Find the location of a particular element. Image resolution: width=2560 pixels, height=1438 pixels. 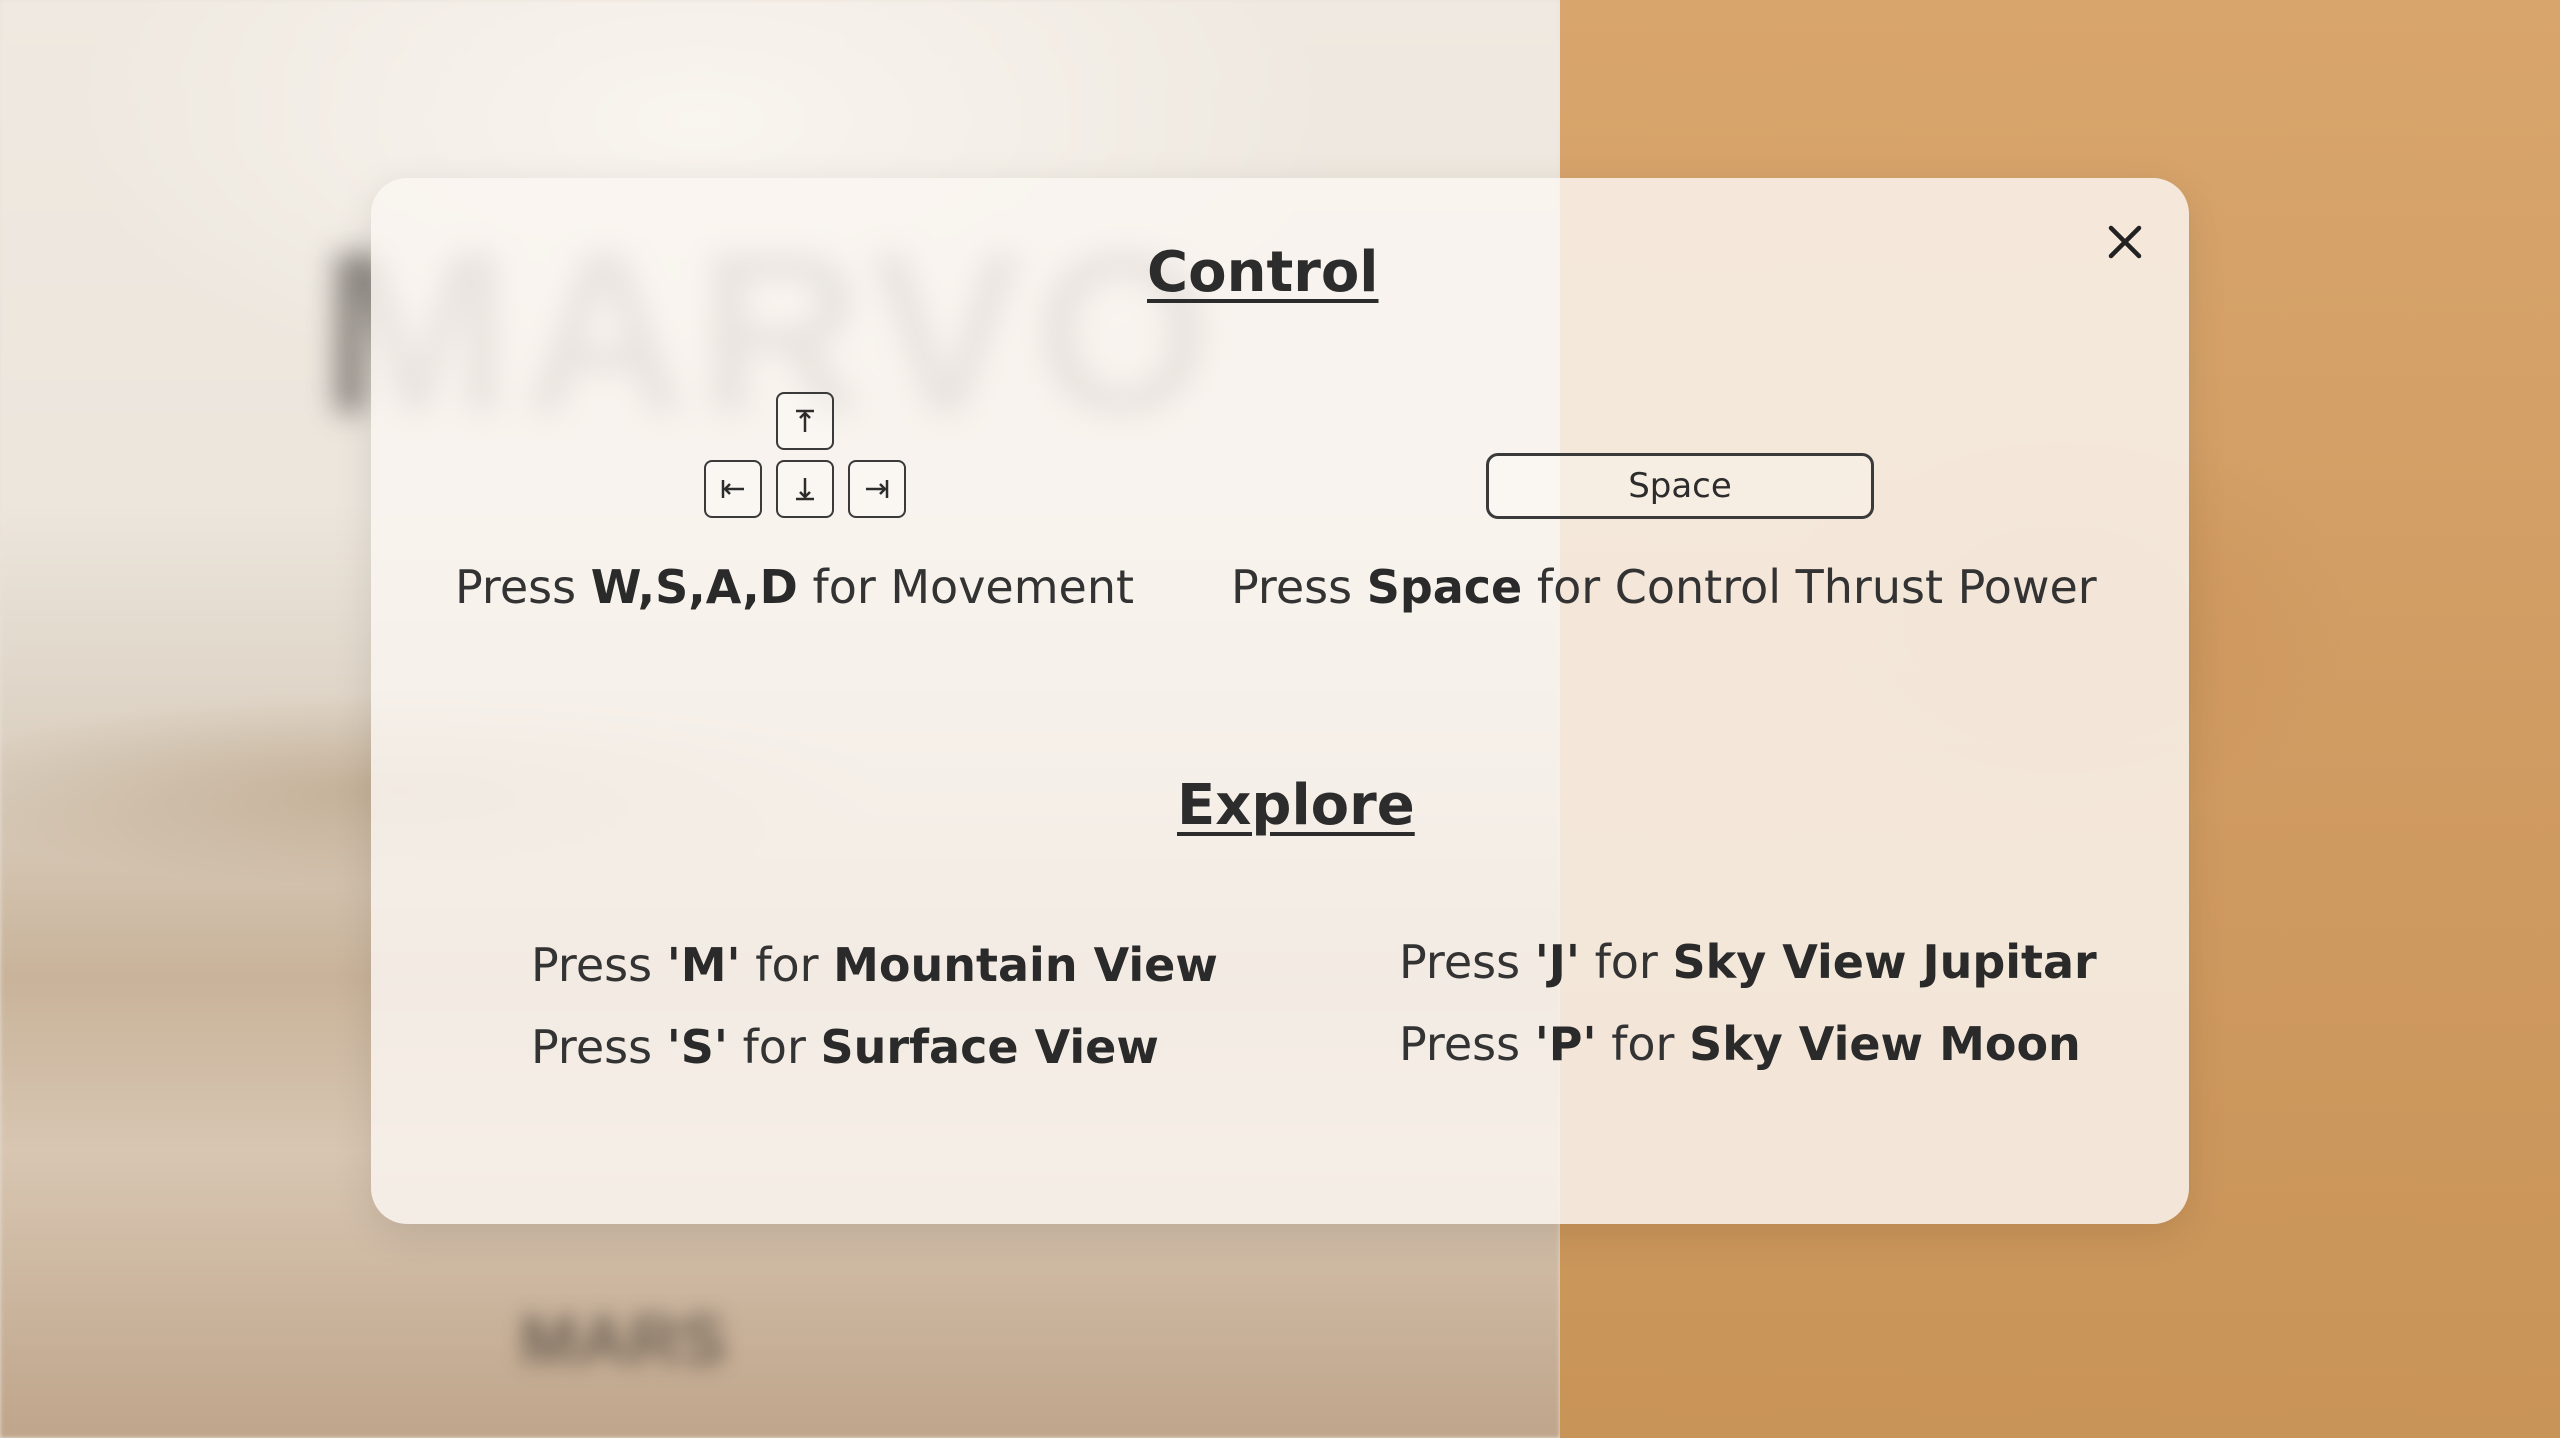

thrust-prefix: Press is located at coordinates (1299, 587).